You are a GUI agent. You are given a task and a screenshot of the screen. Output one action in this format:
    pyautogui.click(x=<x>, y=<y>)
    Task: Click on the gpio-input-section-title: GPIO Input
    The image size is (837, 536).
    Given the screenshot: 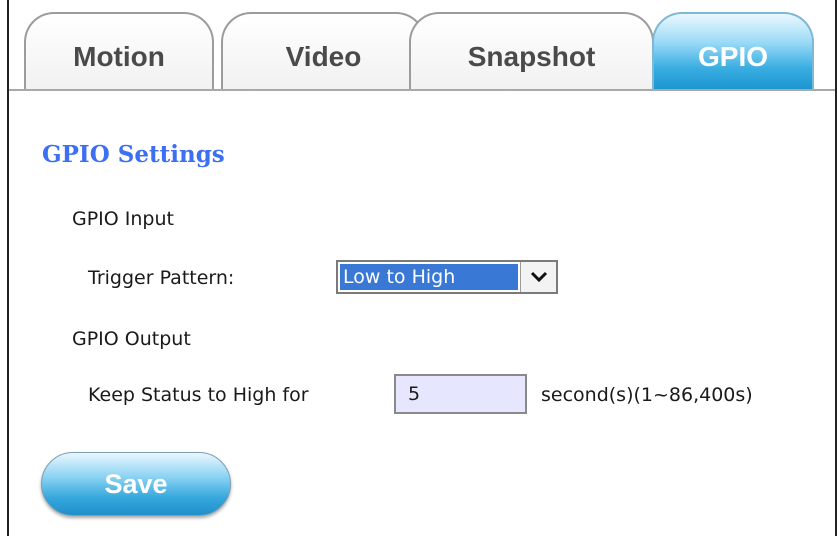 What is the action you would take?
    pyautogui.click(x=123, y=219)
    